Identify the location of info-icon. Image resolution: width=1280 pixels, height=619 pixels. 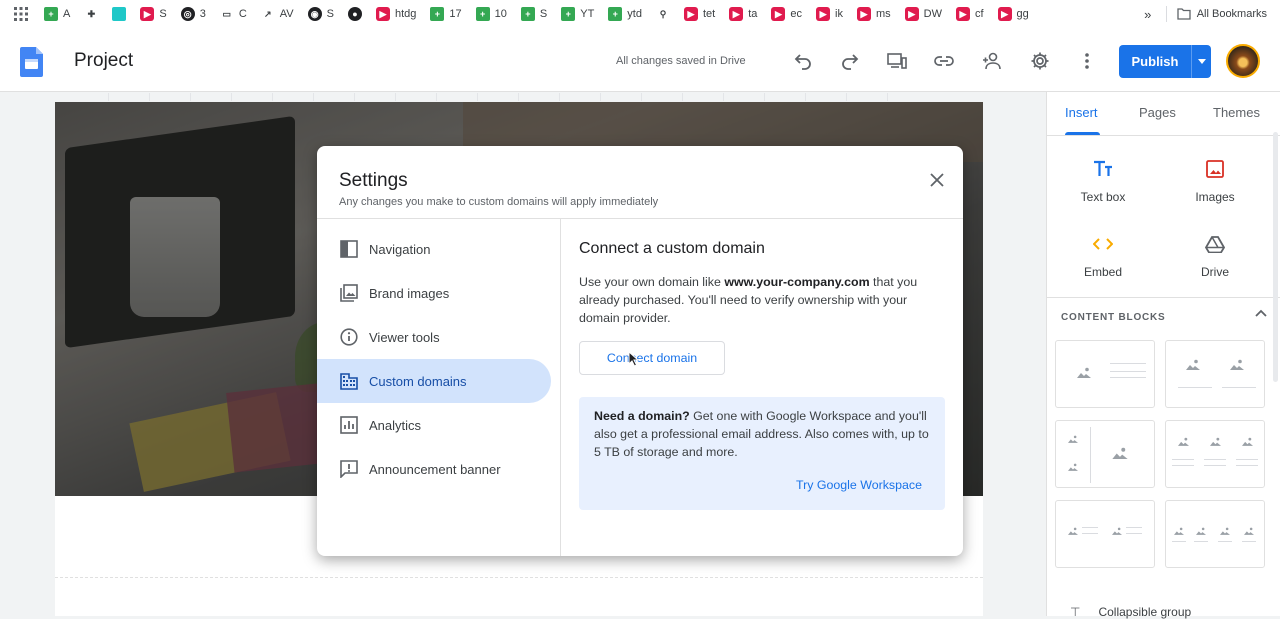
(349, 337).